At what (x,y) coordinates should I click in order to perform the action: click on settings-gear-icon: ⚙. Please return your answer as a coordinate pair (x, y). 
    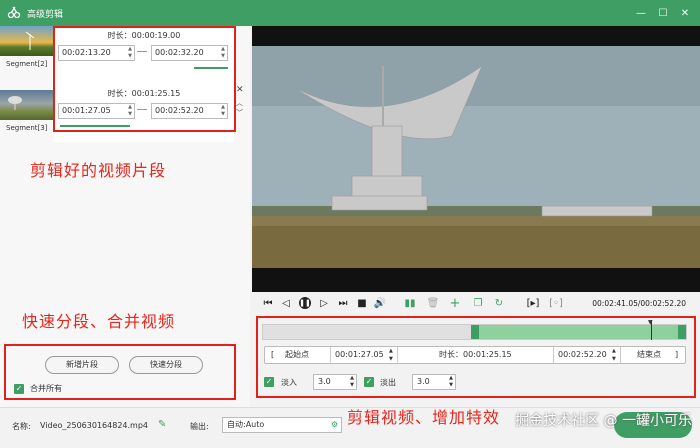
    Looking at the image, I should click on (334, 425).